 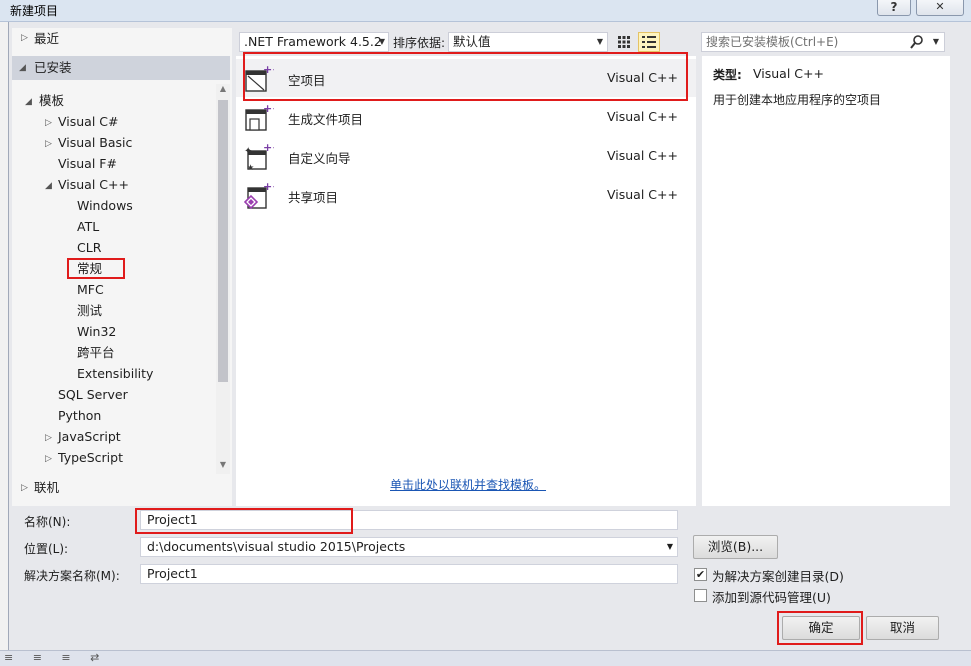 I want to click on tree-item: MFC, so click(x=90, y=290).